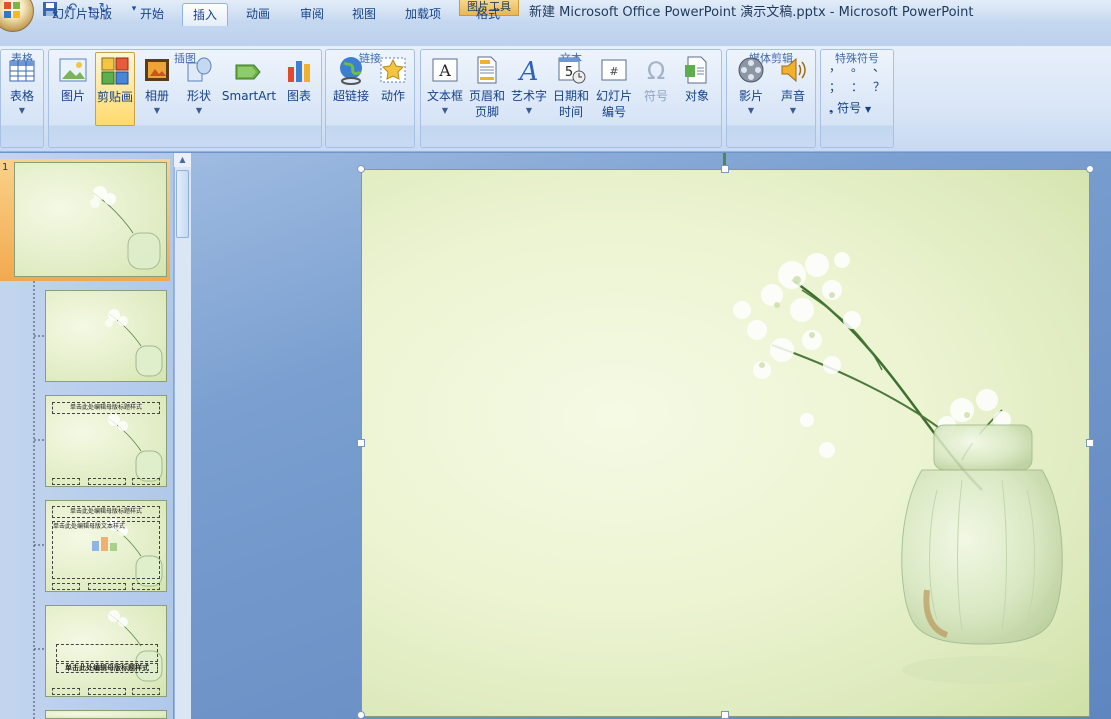 Image resolution: width=1111 pixels, height=719 pixels. I want to click on symbol-label: 符号, so click(655, 96).